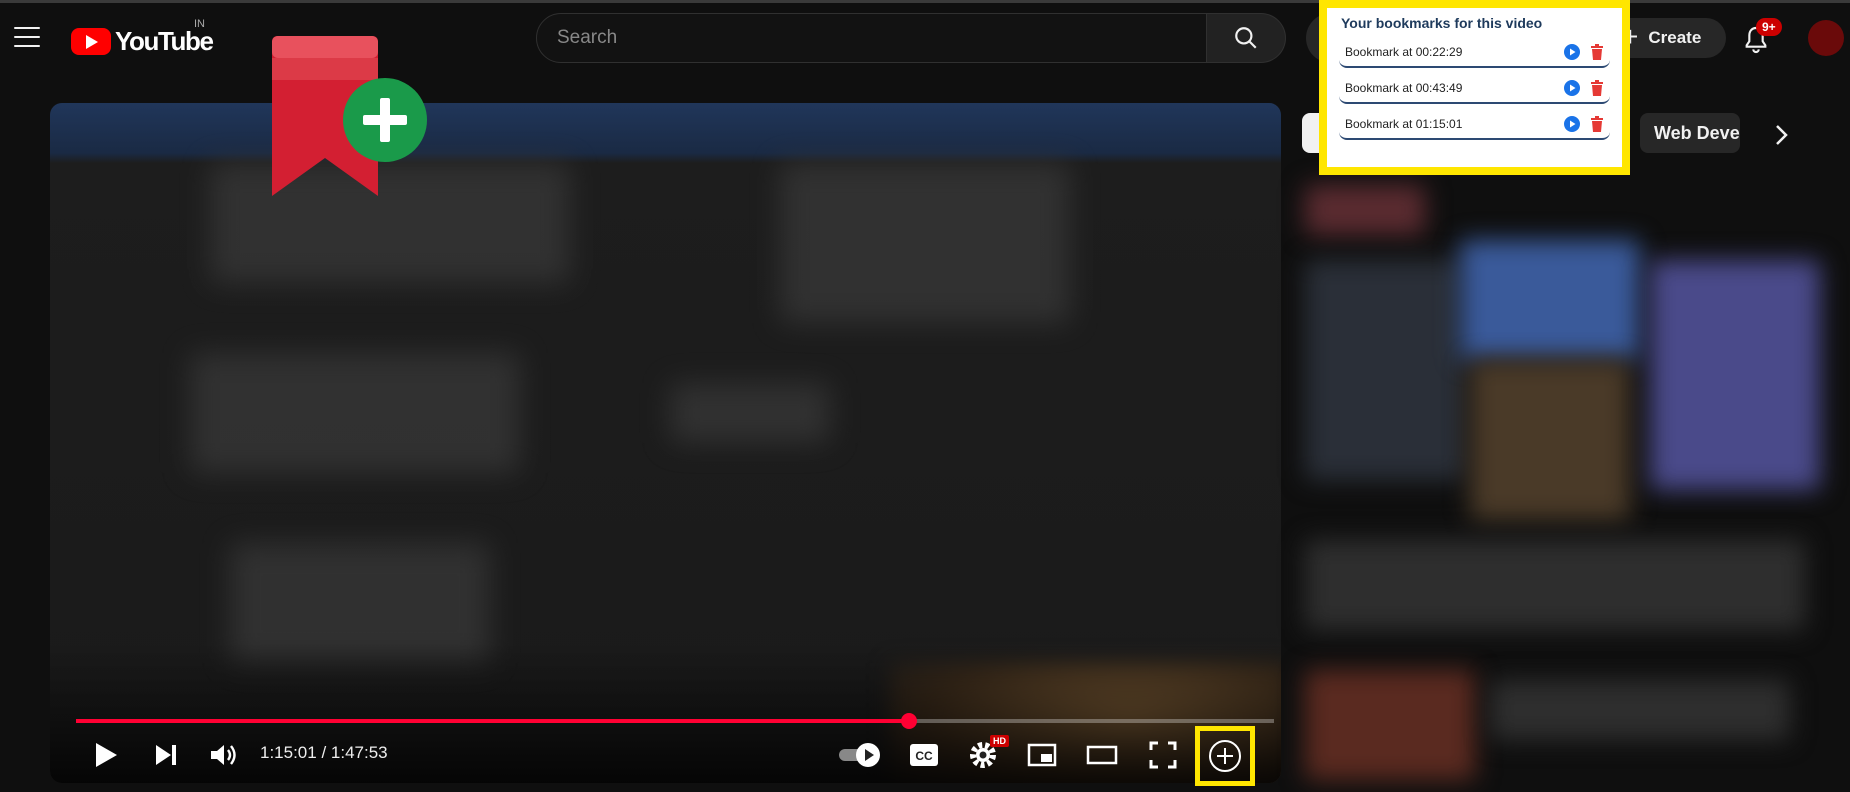 This screenshot has height=792, width=1850. I want to click on add-bookmark-button, so click(1225, 756).